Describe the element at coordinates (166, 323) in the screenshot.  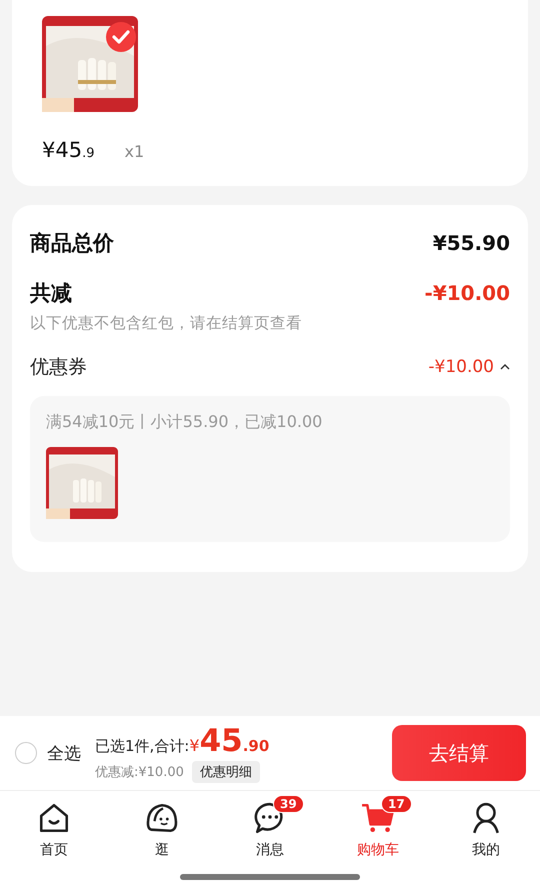
I see `discount-note: 以下优惠不包含红包，请在结算页查看` at that location.